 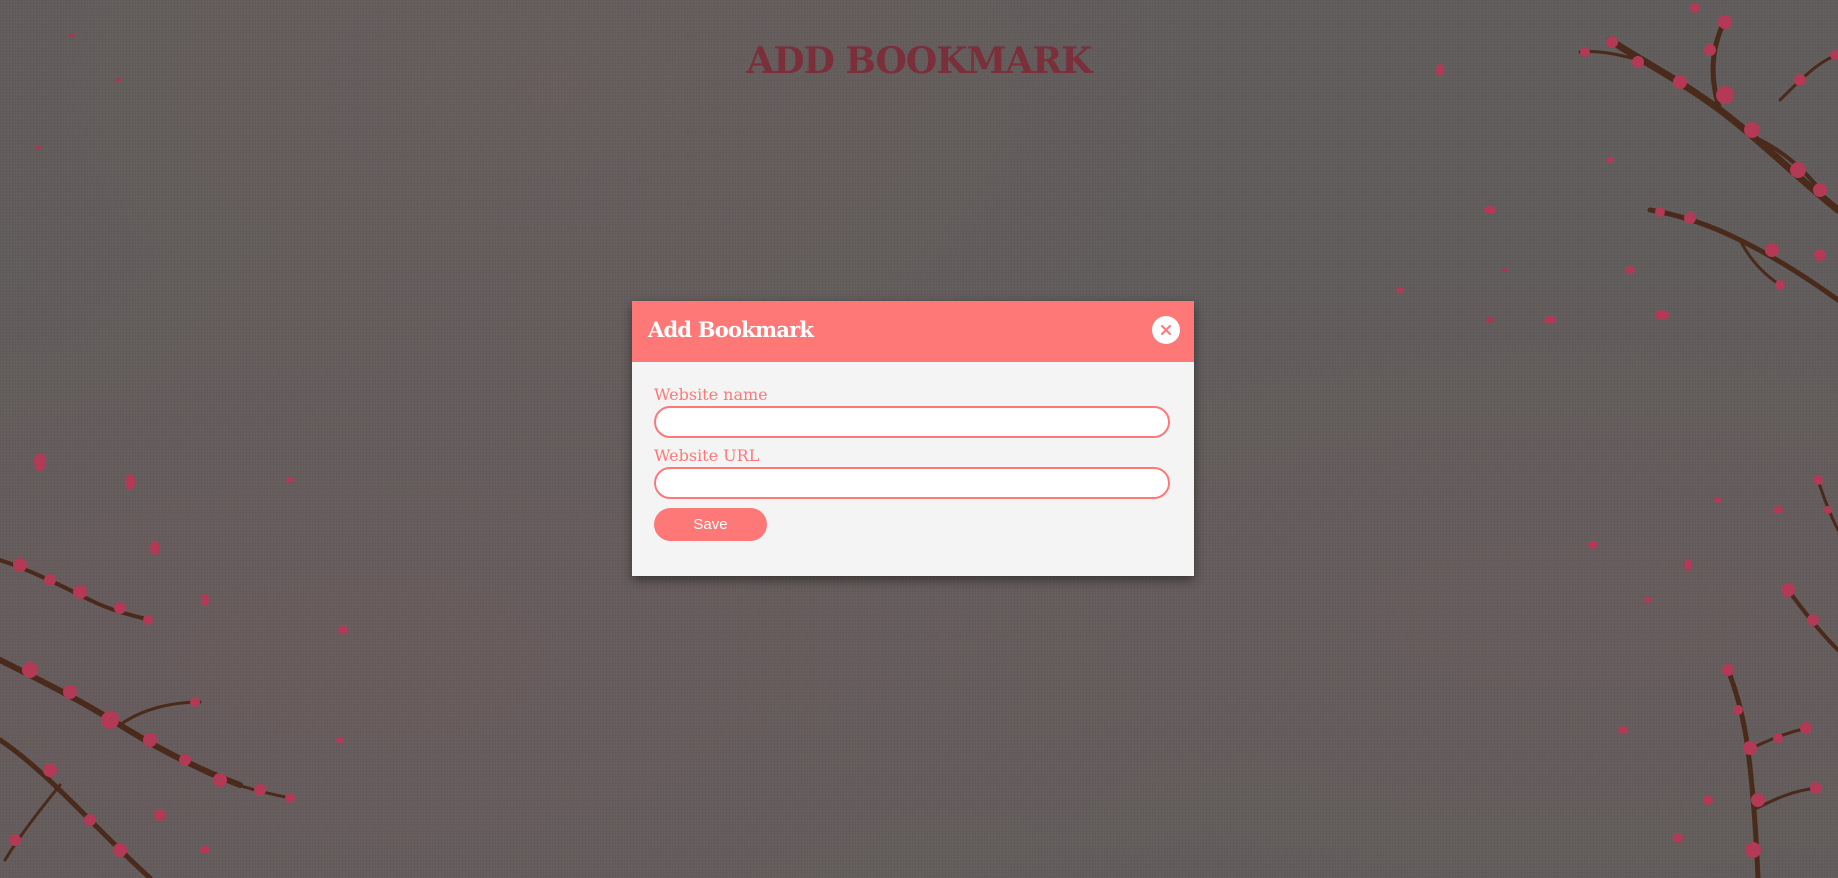 I want to click on website-name-input, so click(x=912, y=422).